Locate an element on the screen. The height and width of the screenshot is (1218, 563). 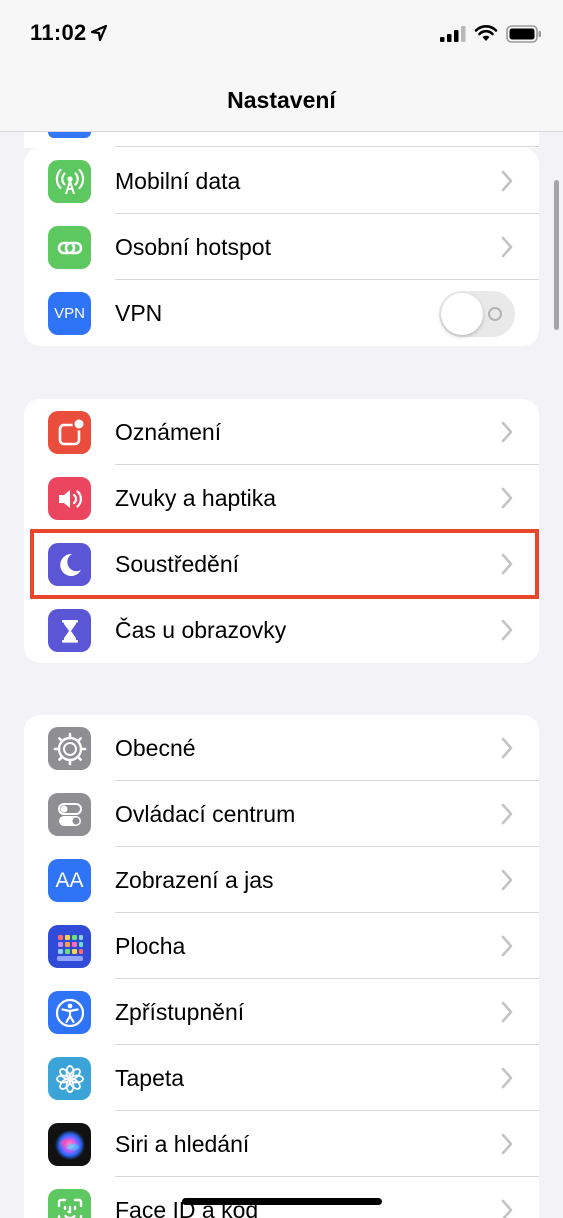
row-label: Obecné is located at coordinates (155, 748).